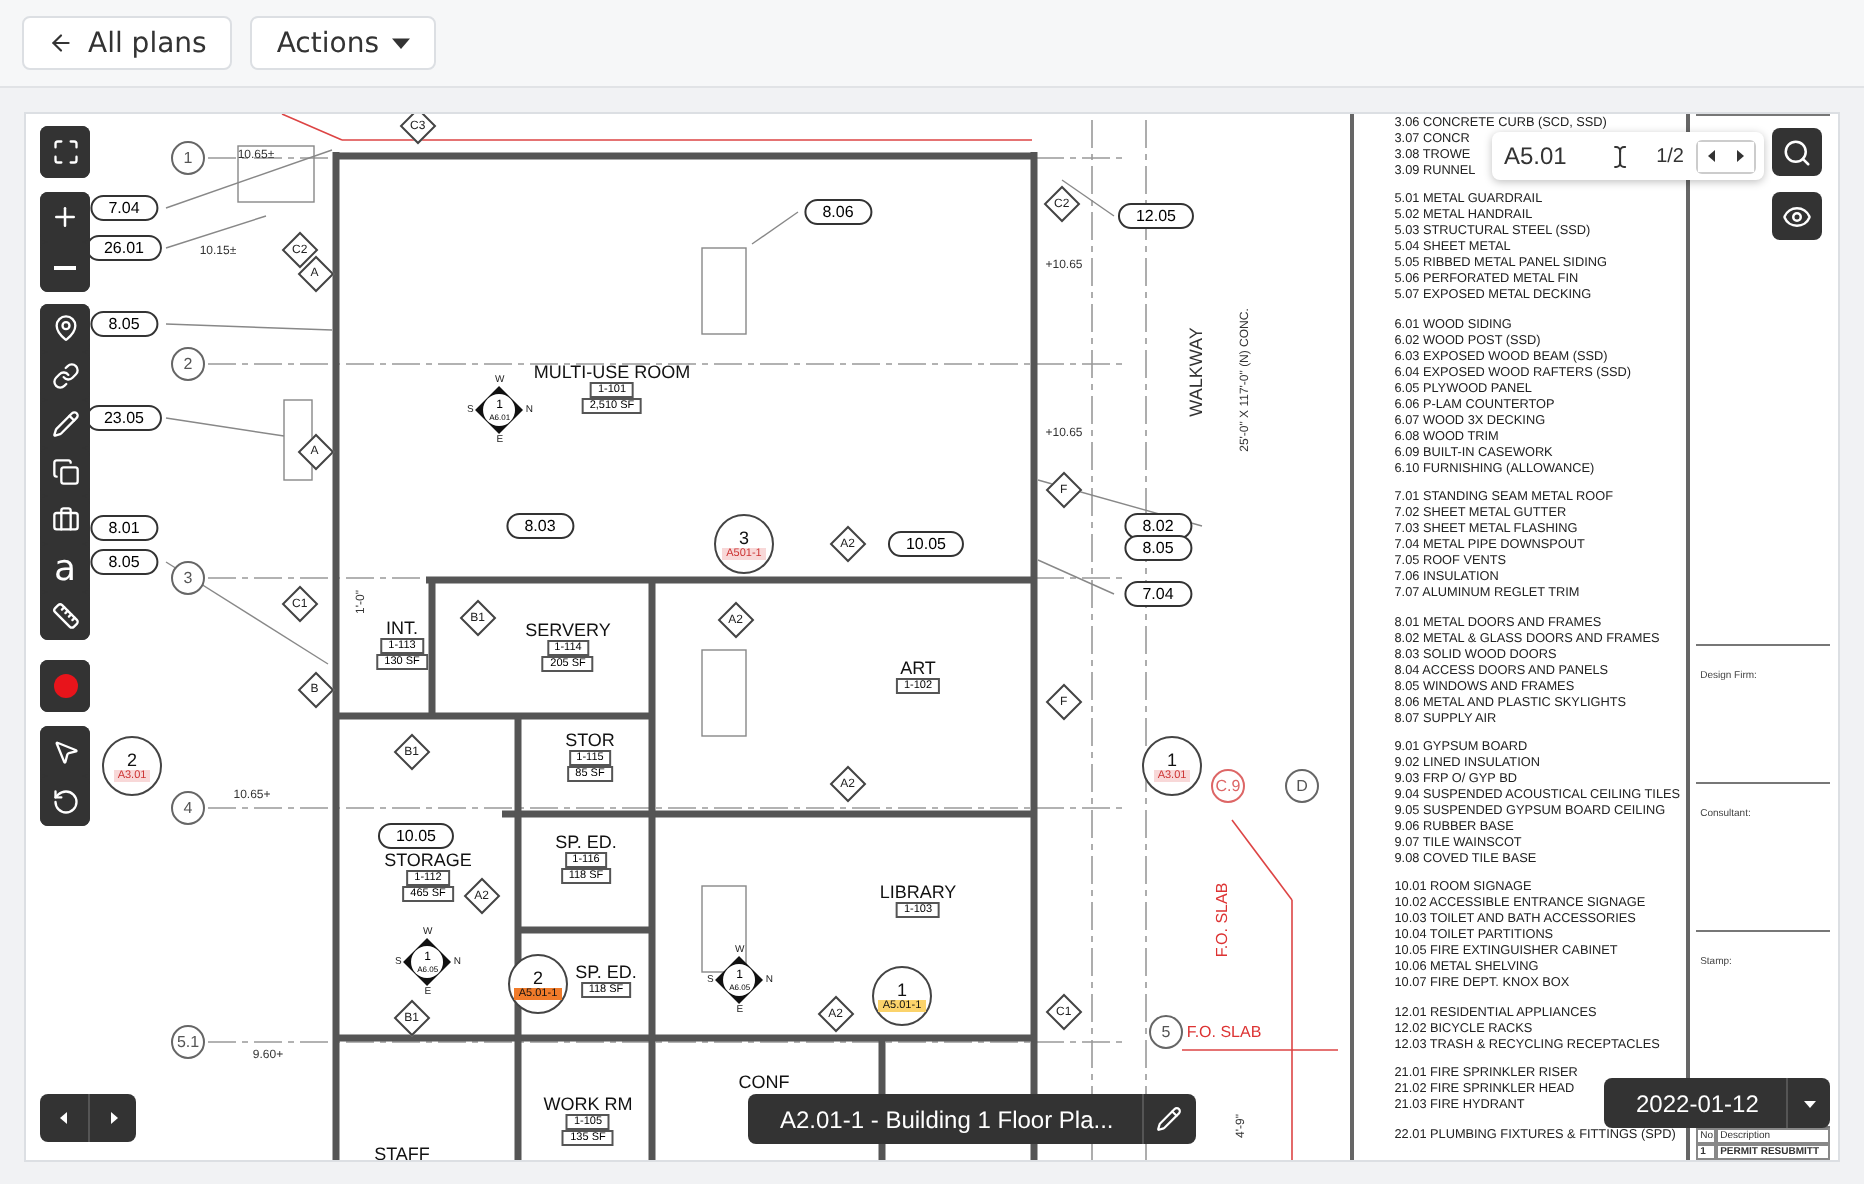 The image size is (1864, 1184). I want to click on minus-icon, so click(65, 267).